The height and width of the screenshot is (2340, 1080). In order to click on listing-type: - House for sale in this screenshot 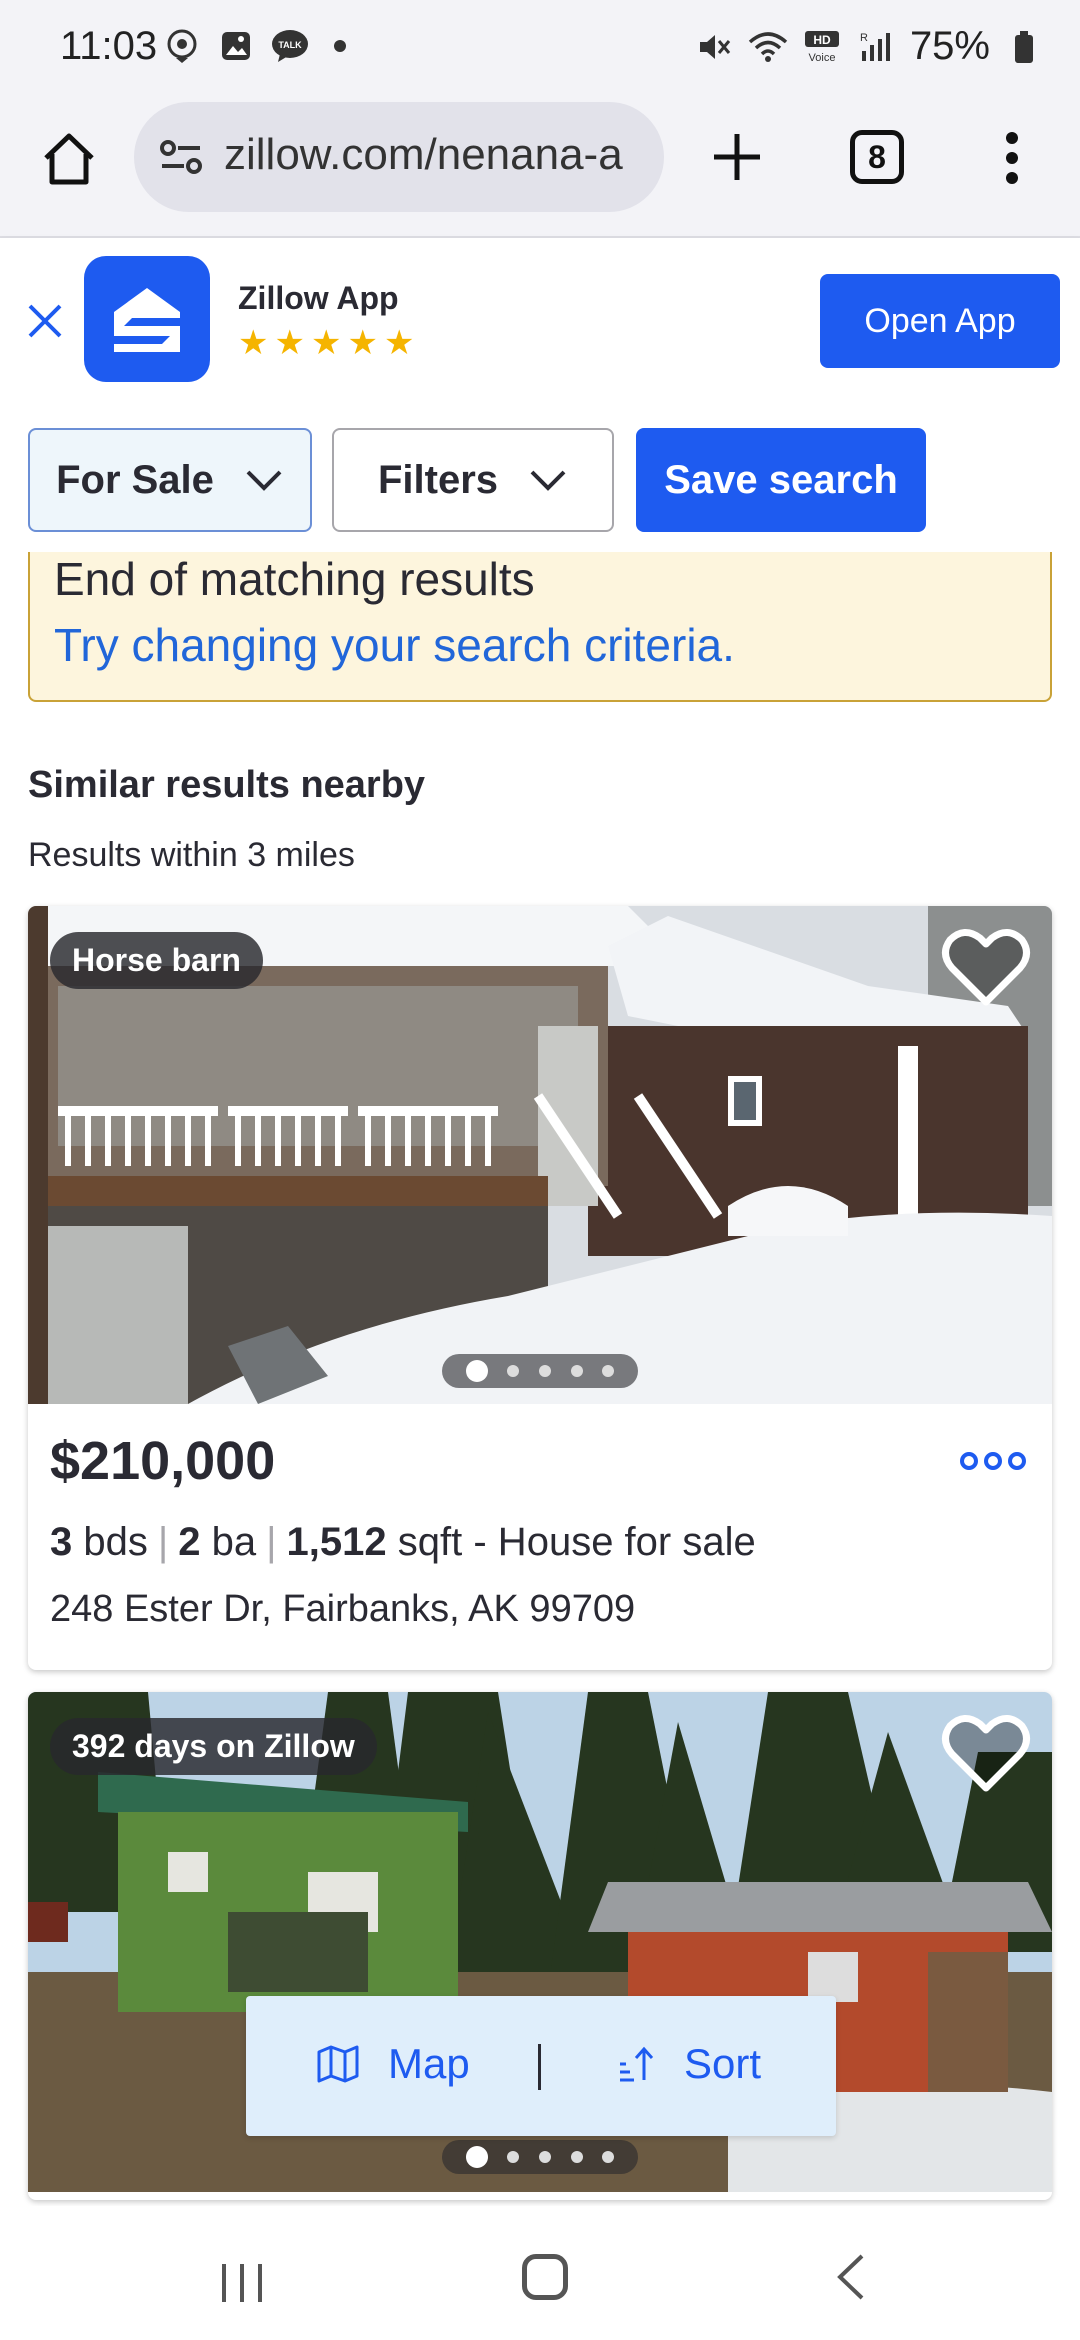, I will do `click(614, 1542)`.